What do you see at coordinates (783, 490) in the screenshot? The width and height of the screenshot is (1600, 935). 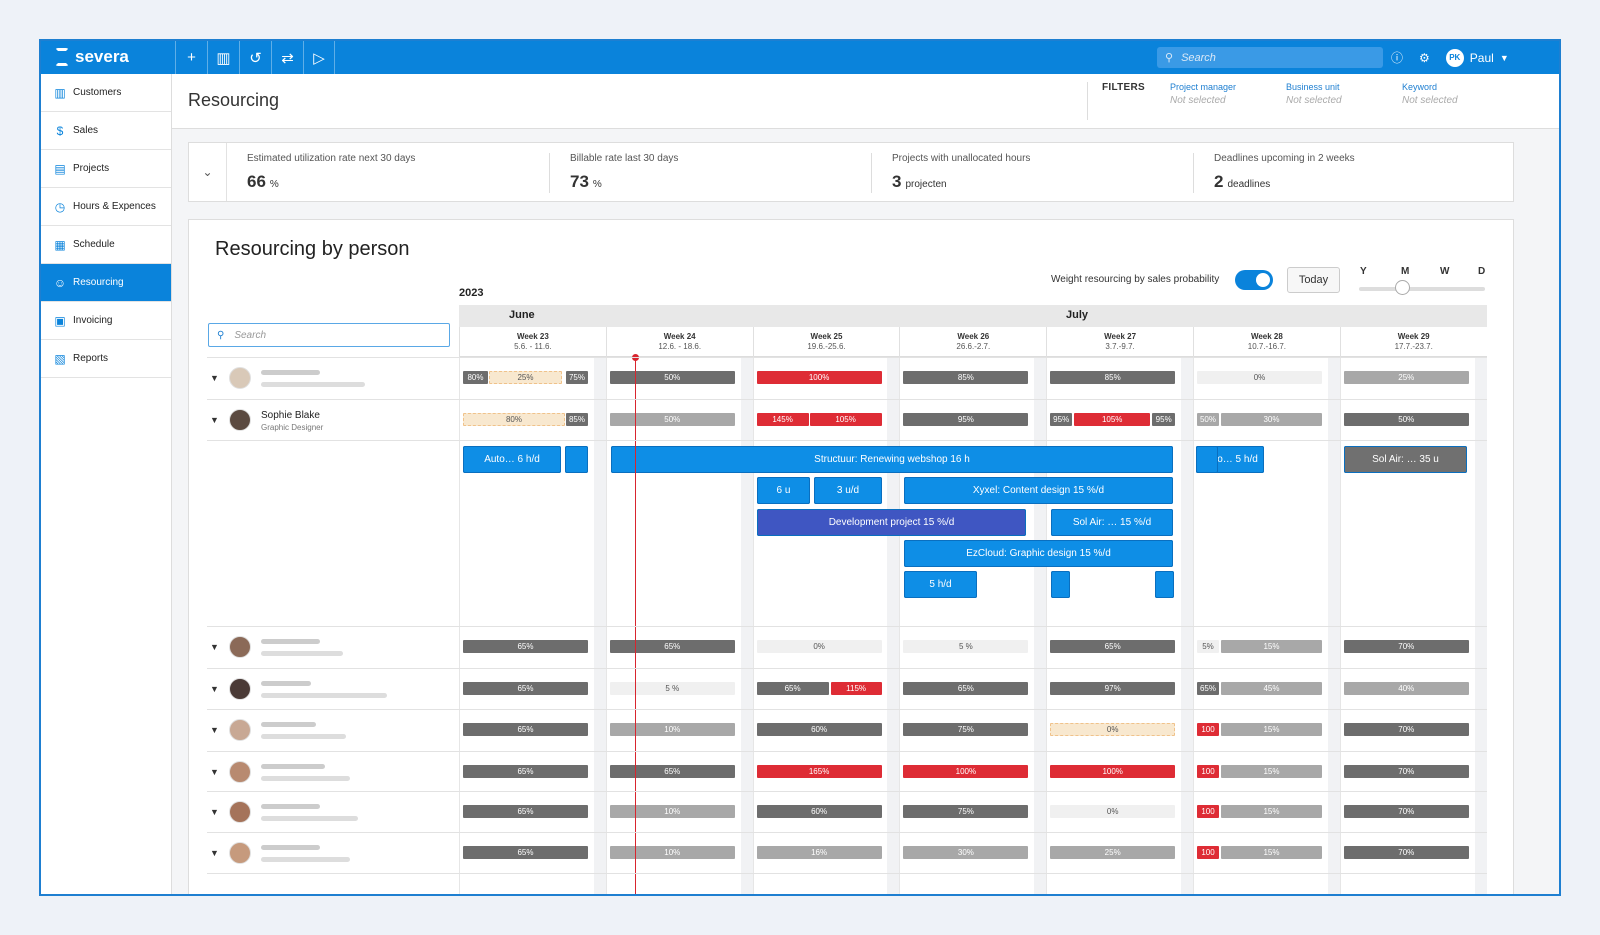 I see `task-bar: 6 u` at bounding box center [783, 490].